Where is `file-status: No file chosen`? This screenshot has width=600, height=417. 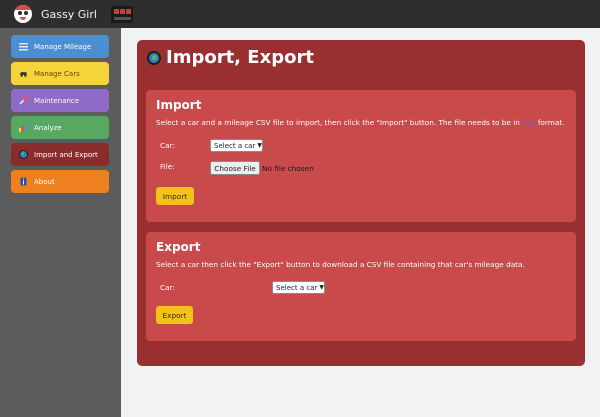
file-status: No file chosen is located at coordinates (288, 168).